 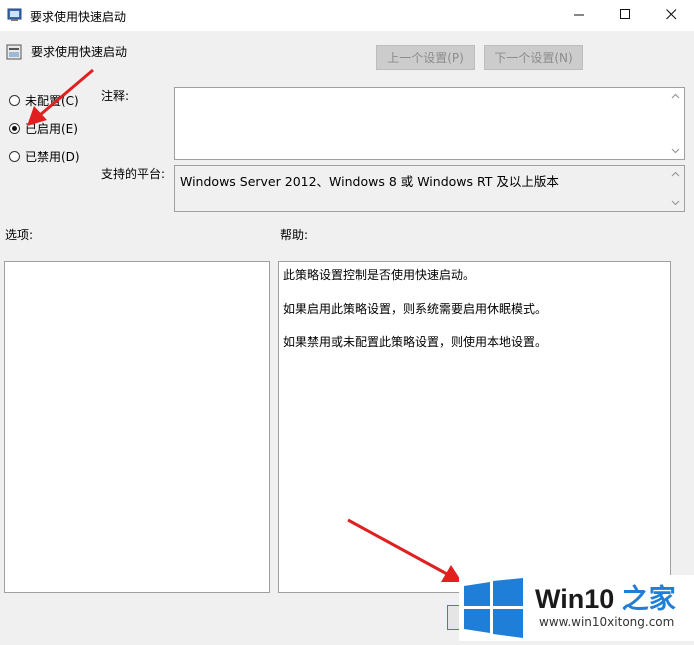 I want to click on watermark-title-win10: Win10, so click(x=575, y=599).